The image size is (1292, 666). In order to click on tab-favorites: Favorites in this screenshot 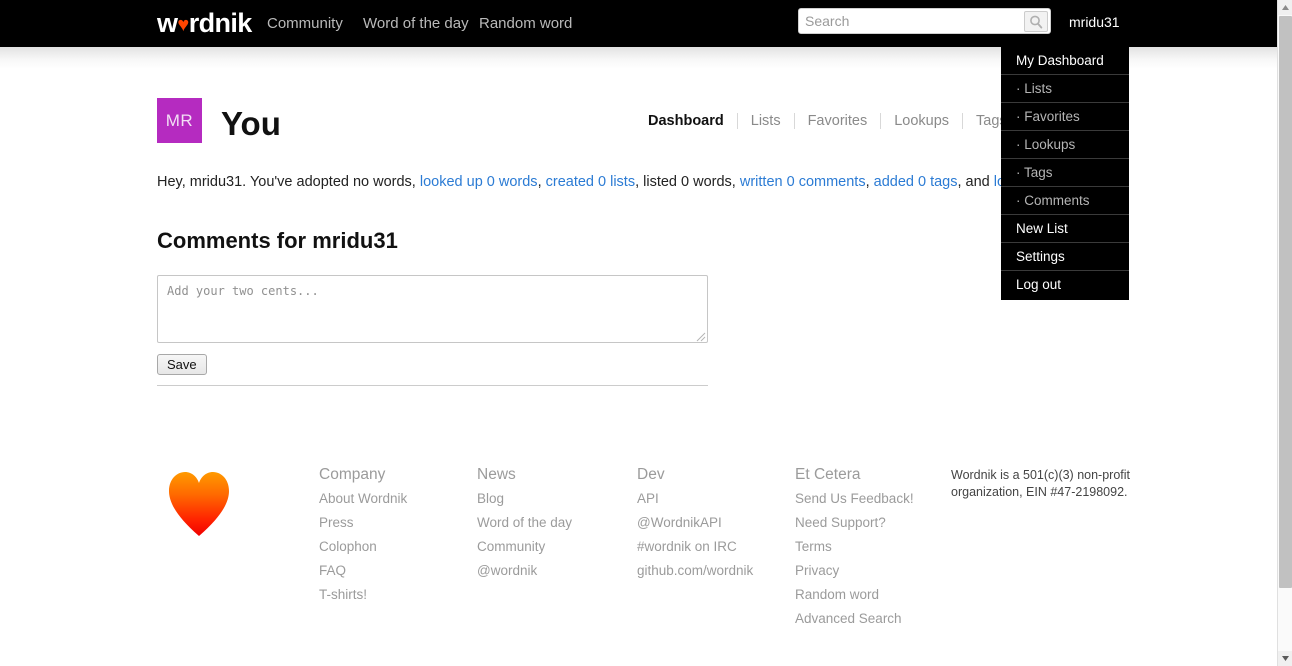, I will do `click(838, 121)`.